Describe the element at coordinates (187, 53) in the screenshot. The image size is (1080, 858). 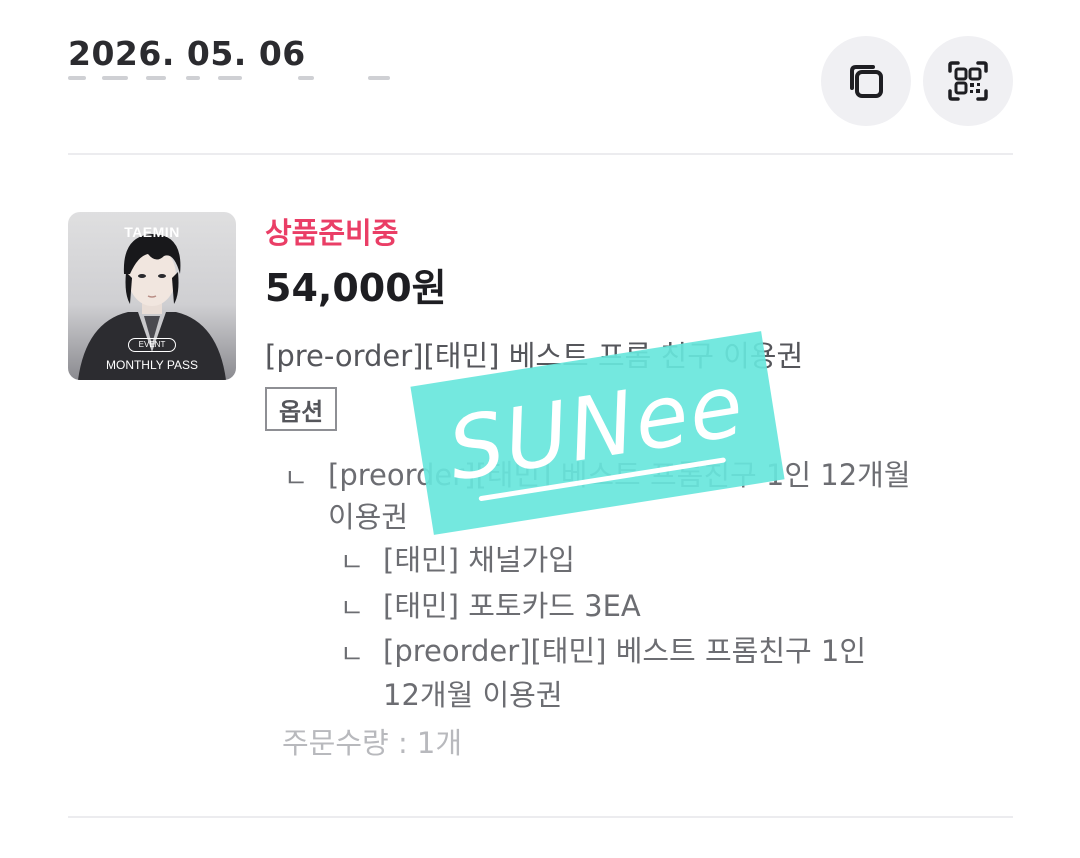
I see `order-date: 2026. 05. 06` at that location.